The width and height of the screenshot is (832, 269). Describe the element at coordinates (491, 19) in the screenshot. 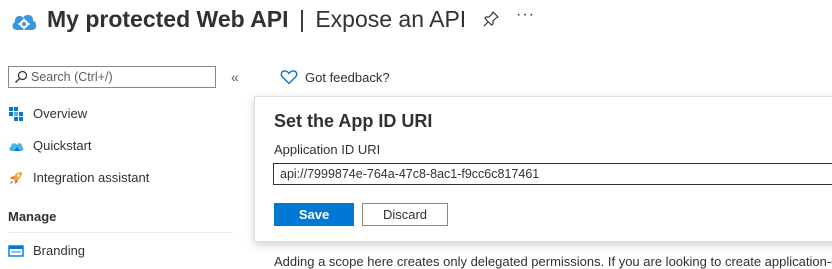

I see `pin-icon` at that location.